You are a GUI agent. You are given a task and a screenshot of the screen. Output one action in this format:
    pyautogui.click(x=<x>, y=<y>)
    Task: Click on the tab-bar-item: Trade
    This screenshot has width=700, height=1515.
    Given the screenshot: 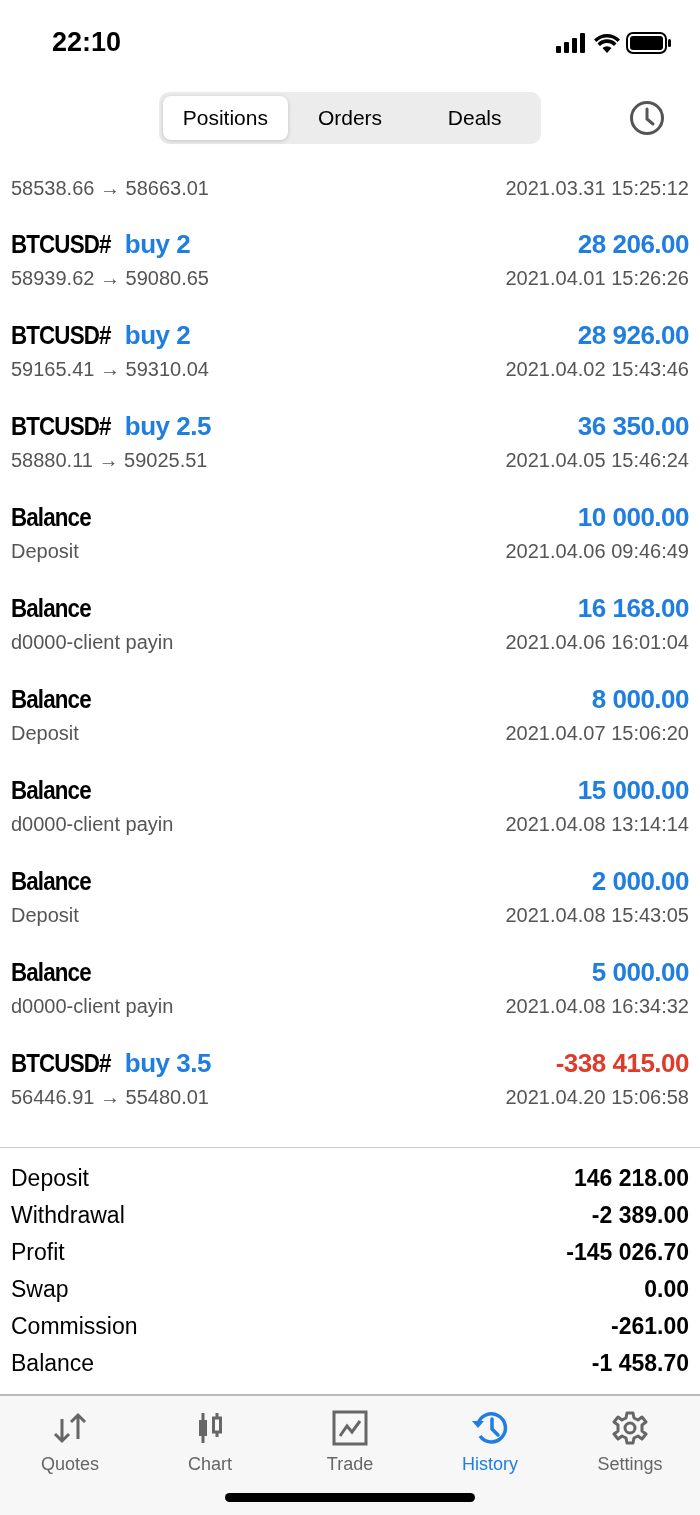 What is the action you would take?
    pyautogui.click(x=350, y=1442)
    